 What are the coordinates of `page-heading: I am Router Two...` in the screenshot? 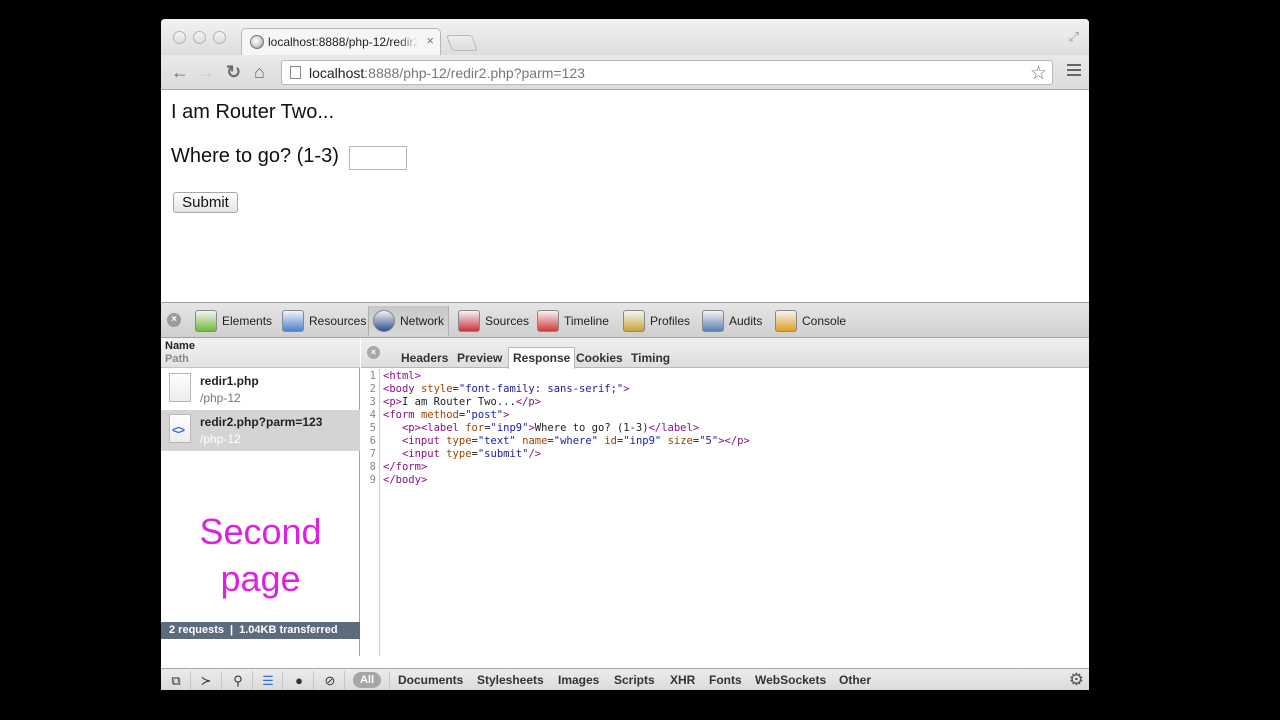 It's located at (253, 112).